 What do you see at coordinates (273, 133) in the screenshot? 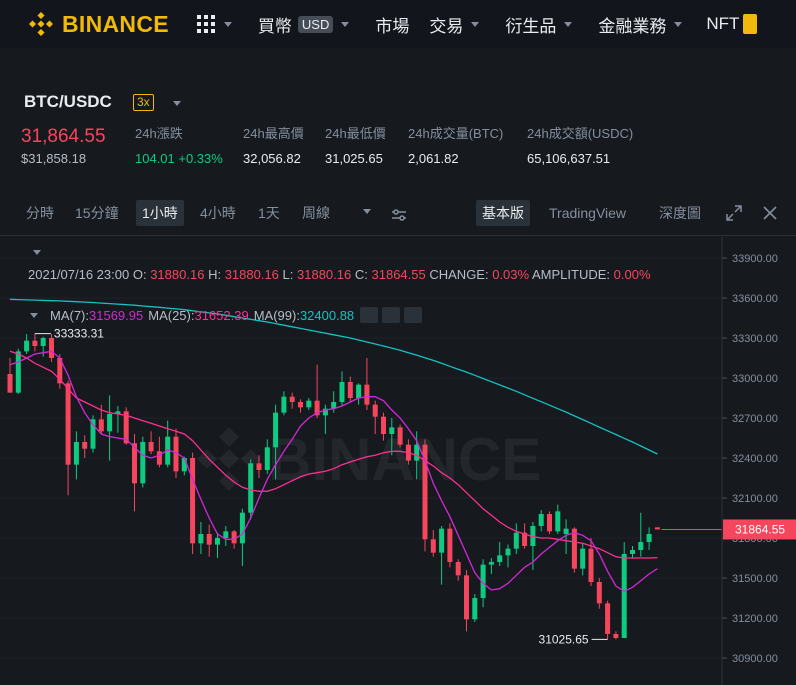
I see `stat-label: 24h最高價` at bounding box center [273, 133].